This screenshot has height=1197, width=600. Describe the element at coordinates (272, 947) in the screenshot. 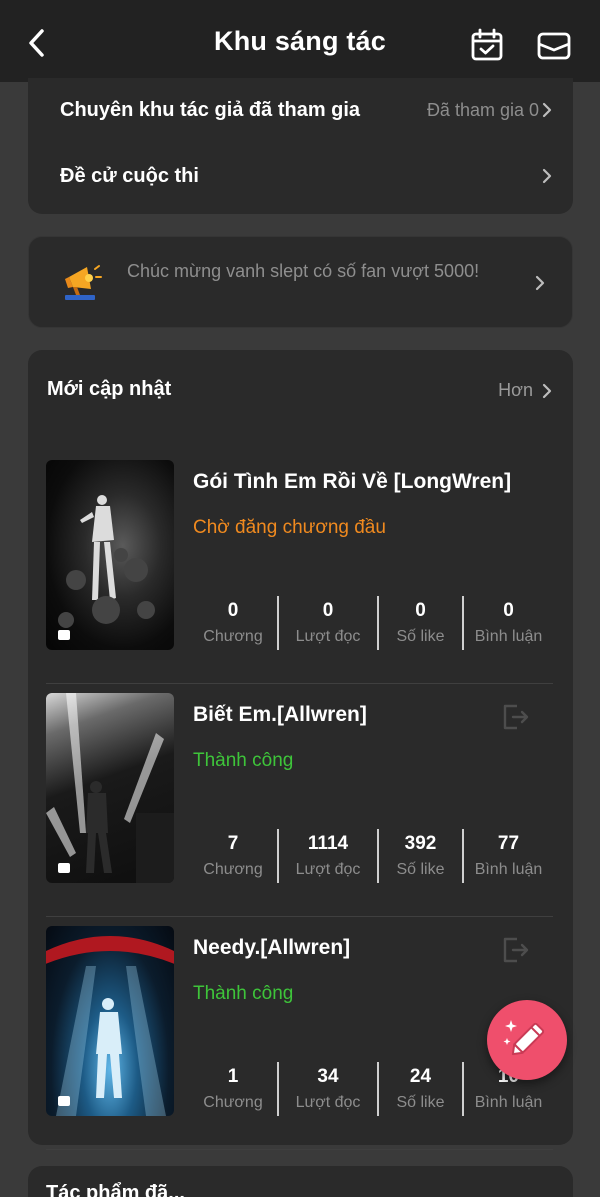

I see `work-title: Needy.[Allwren]` at that location.